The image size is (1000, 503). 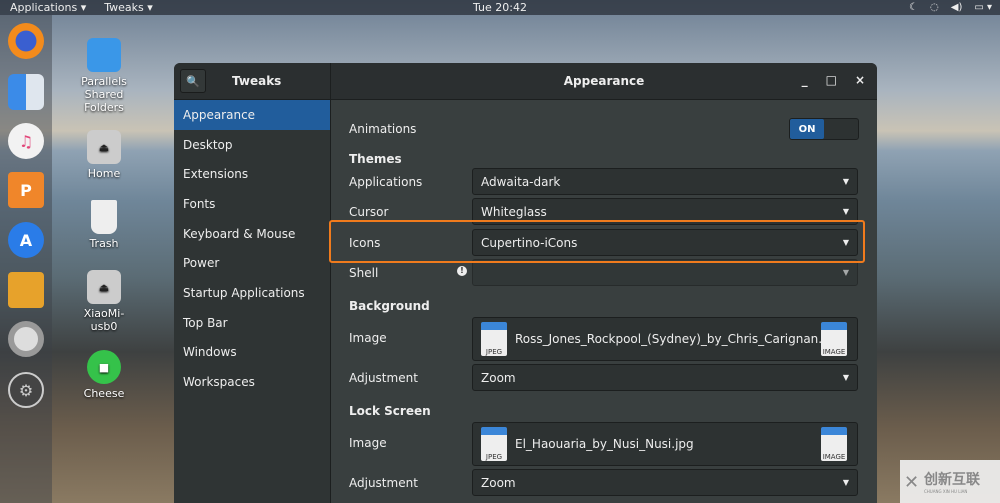 I want to click on file-name: El_Haouaria_by_Nusi_Nusi.jpg, so click(x=604, y=444).